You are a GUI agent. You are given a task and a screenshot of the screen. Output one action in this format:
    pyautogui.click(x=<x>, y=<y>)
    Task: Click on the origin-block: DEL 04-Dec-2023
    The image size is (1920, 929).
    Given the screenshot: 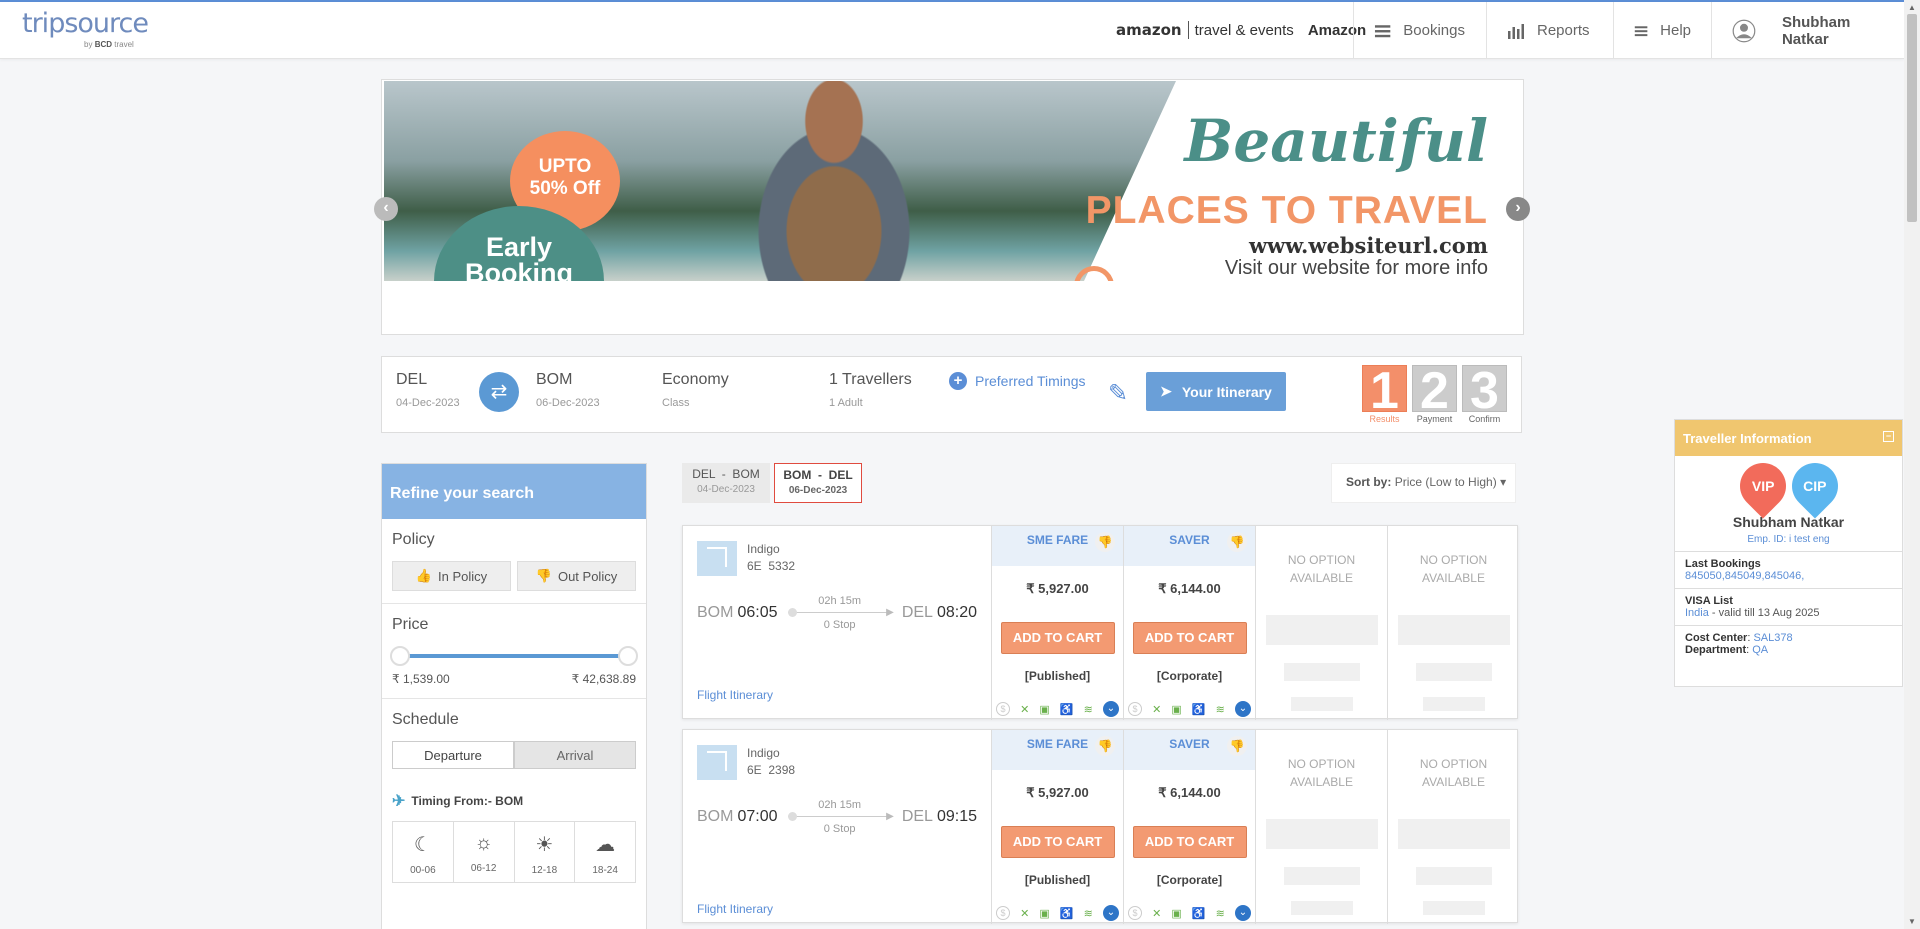 What is the action you would take?
    pyautogui.click(x=428, y=390)
    